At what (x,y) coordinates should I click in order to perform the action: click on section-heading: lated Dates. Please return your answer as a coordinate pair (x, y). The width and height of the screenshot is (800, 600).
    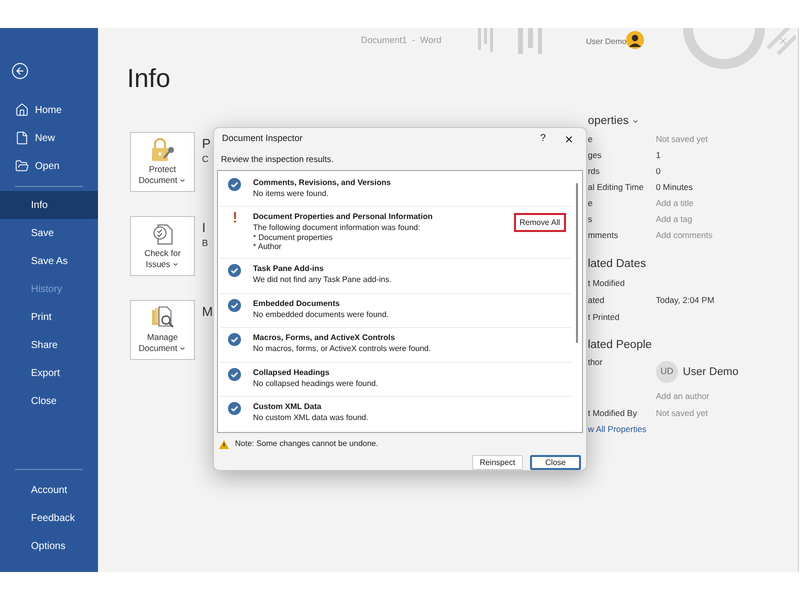
    Looking at the image, I should click on (618, 264).